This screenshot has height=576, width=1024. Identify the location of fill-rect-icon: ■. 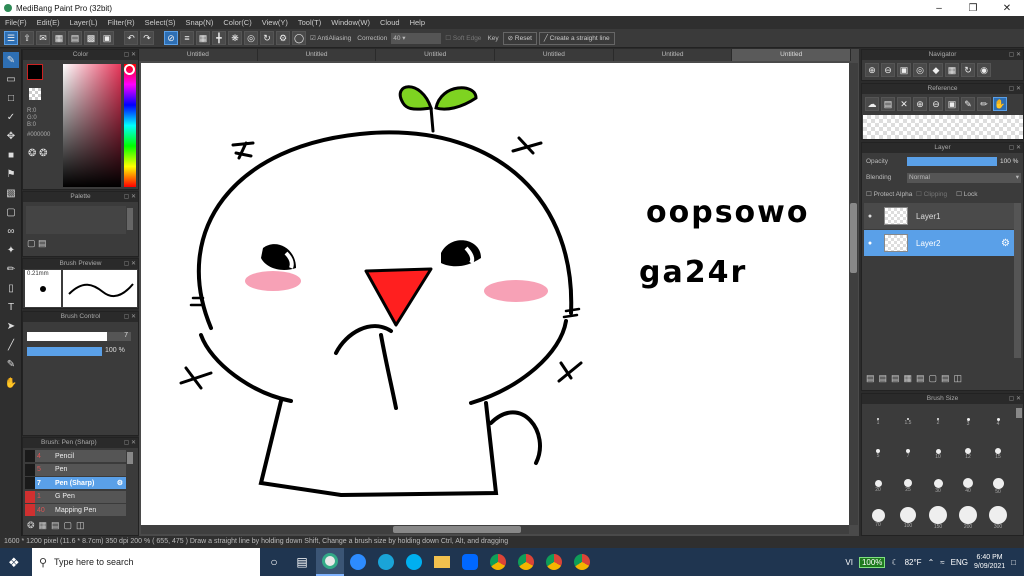
(11, 155).